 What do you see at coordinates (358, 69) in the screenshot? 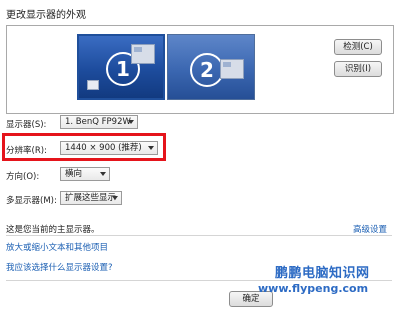
I see `identify-button: 识别(I)` at bounding box center [358, 69].